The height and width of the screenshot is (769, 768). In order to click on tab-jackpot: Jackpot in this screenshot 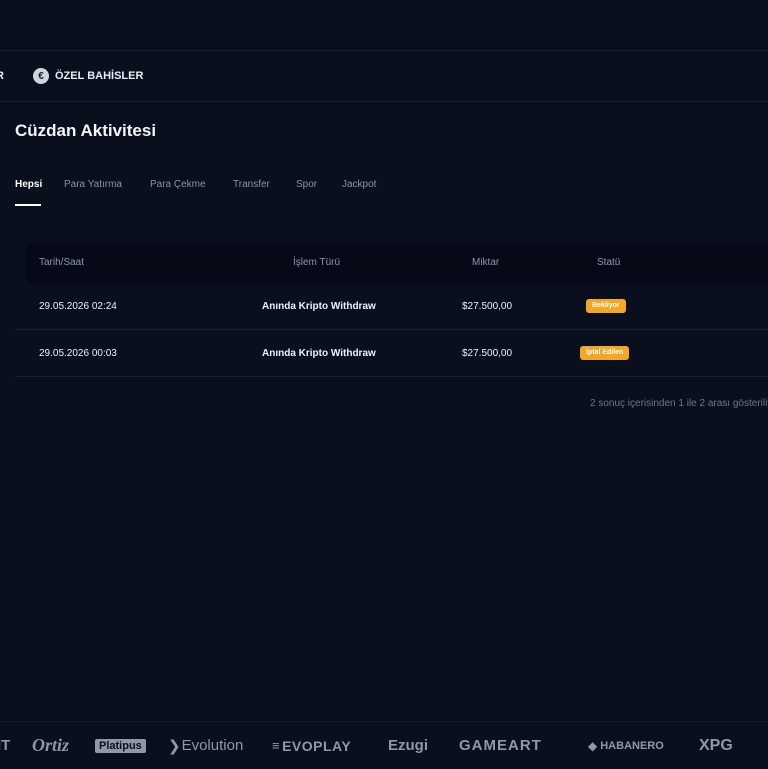, I will do `click(359, 184)`.